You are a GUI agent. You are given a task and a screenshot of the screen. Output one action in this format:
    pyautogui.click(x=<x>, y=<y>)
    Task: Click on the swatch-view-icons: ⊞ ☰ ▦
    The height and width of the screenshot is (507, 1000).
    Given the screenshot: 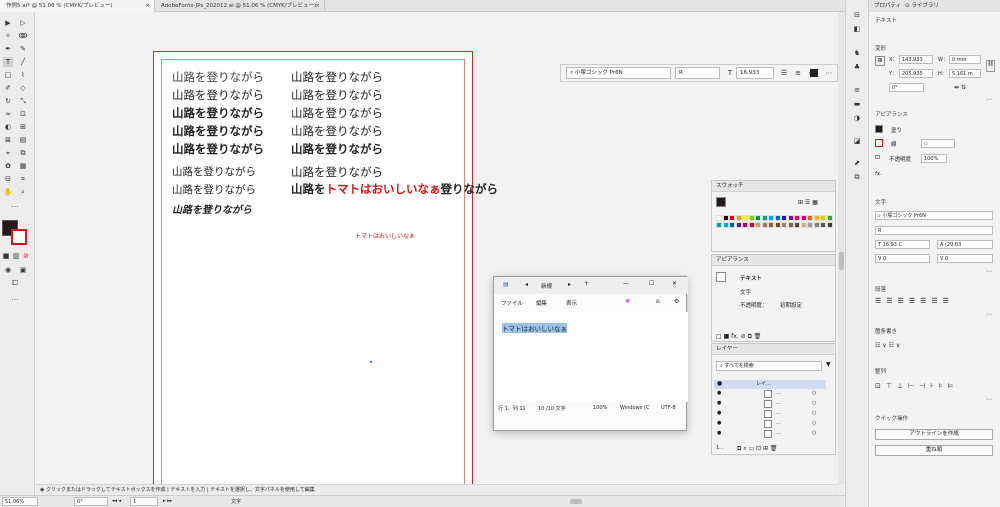 What is the action you would take?
    pyautogui.click(x=808, y=202)
    